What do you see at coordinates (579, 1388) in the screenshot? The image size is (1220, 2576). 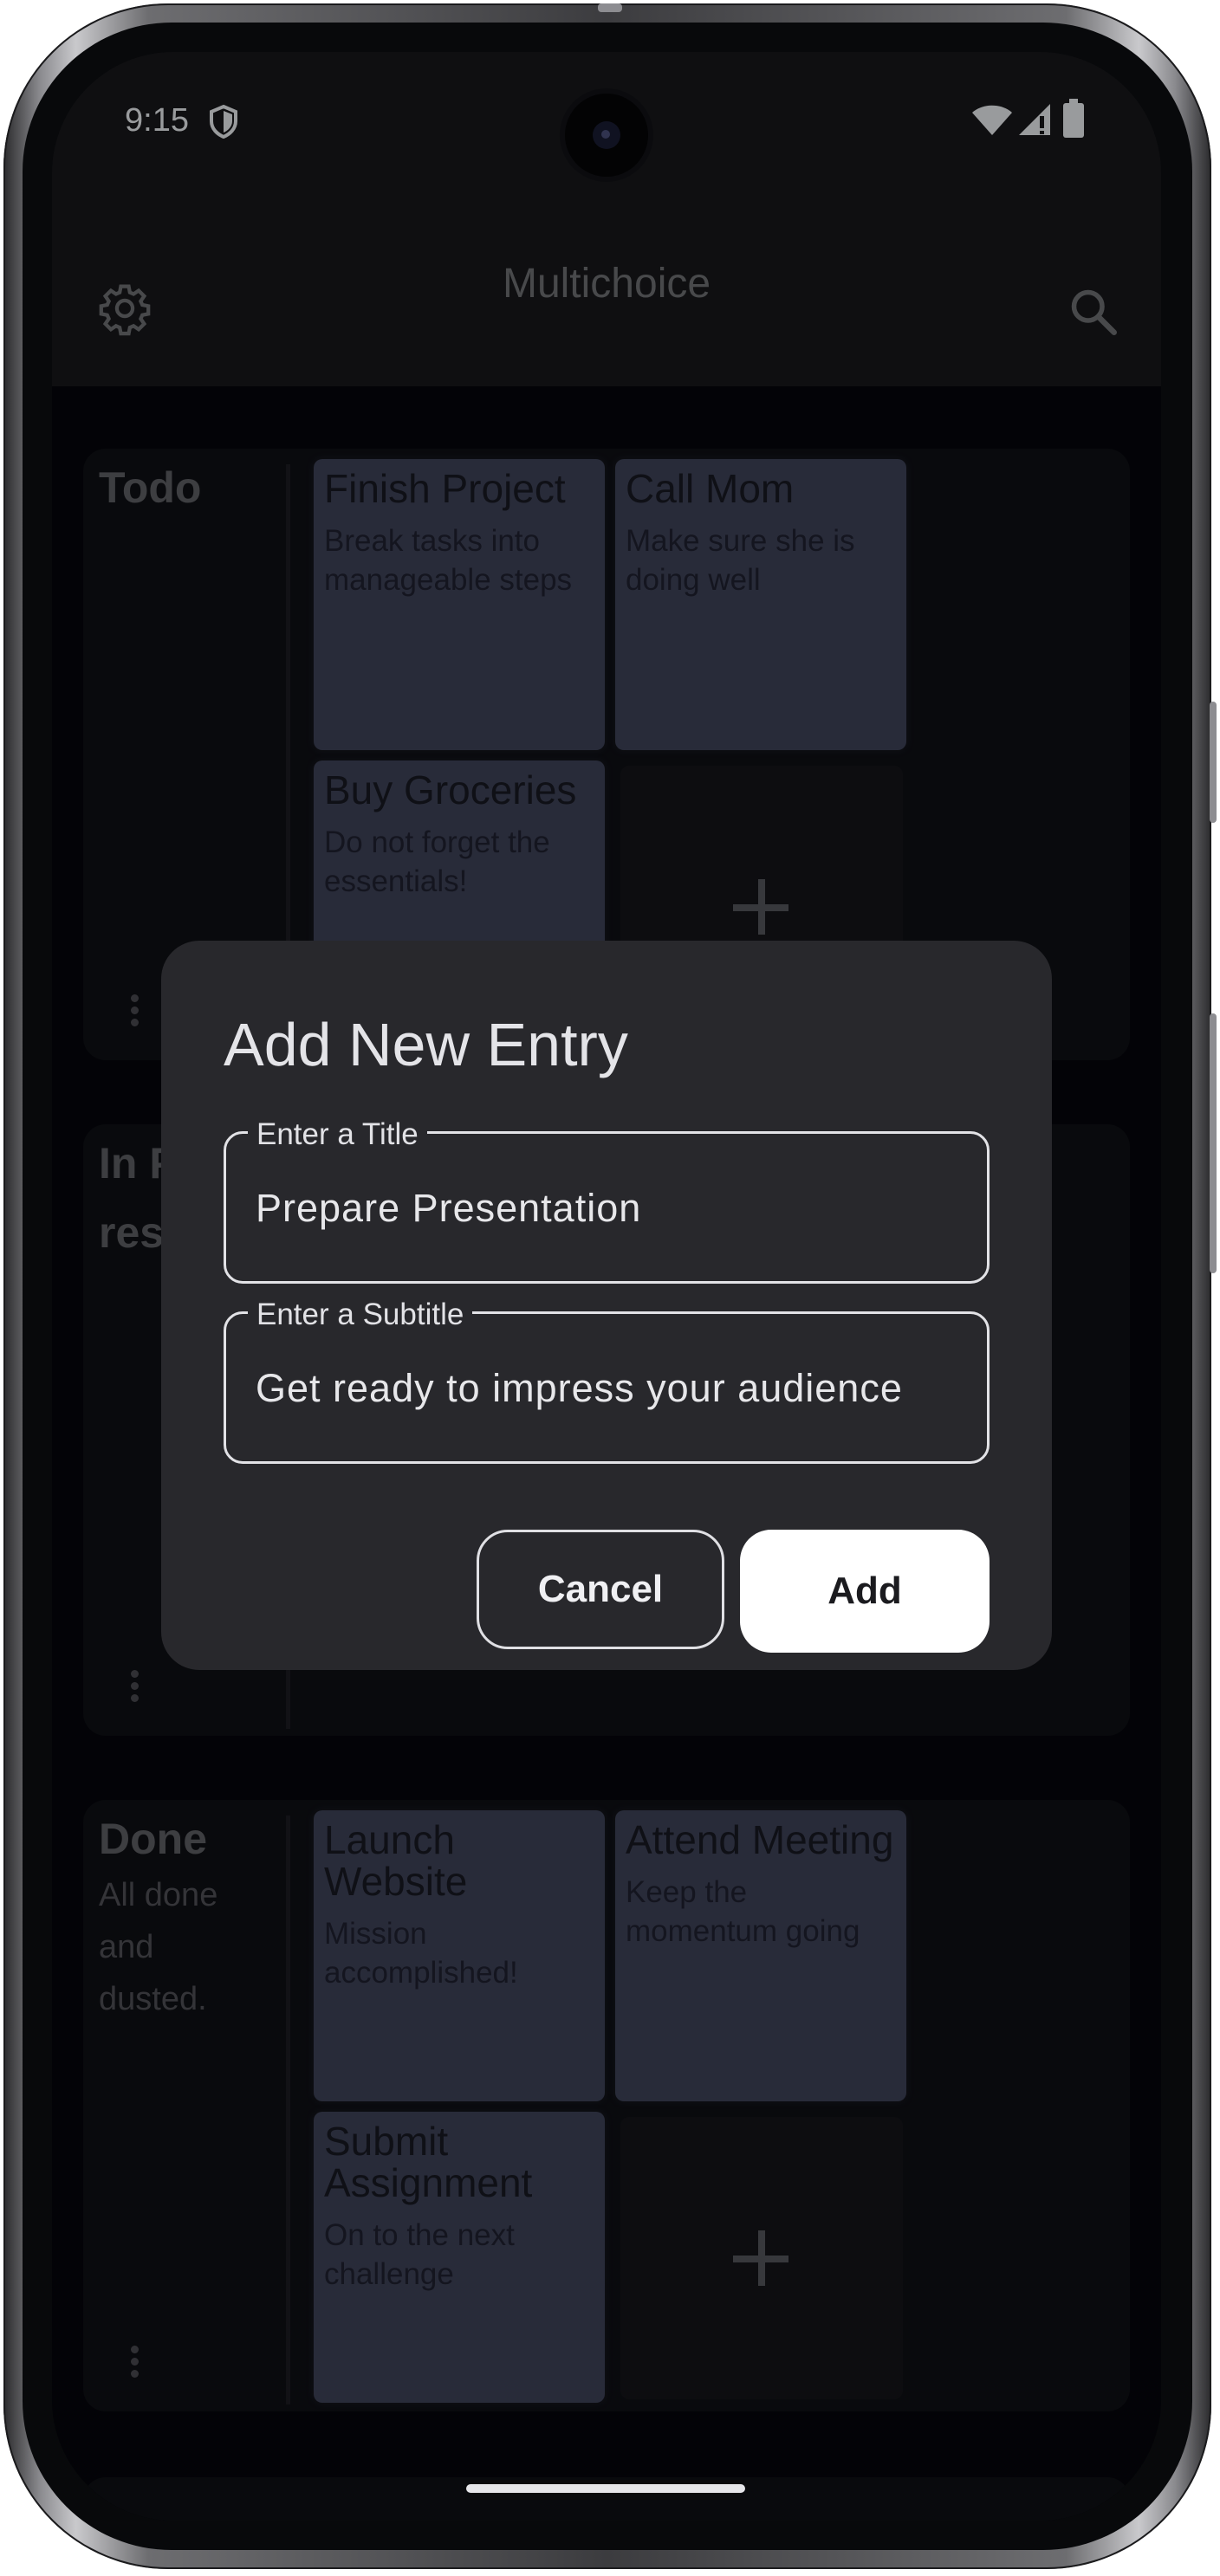 I see `subtitle-input-value: Get ready to impress your audience` at bounding box center [579, 1388].